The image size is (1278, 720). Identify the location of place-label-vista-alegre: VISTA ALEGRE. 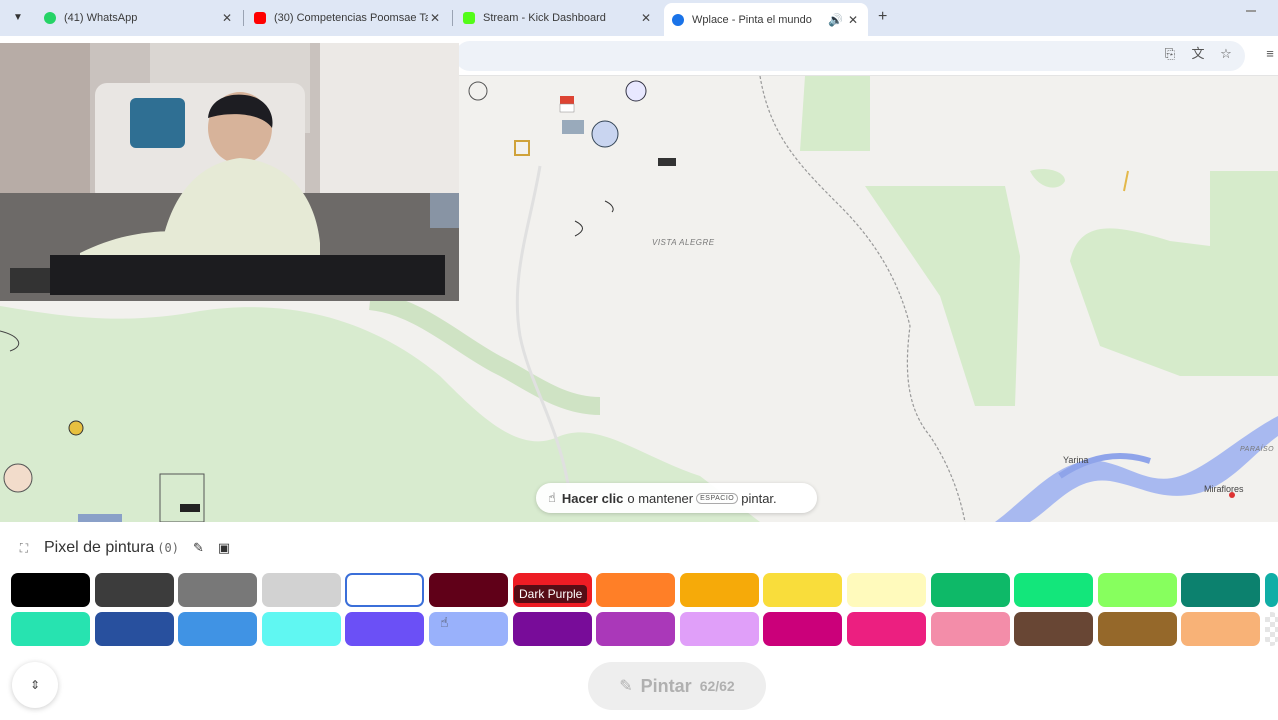
(683, 242).